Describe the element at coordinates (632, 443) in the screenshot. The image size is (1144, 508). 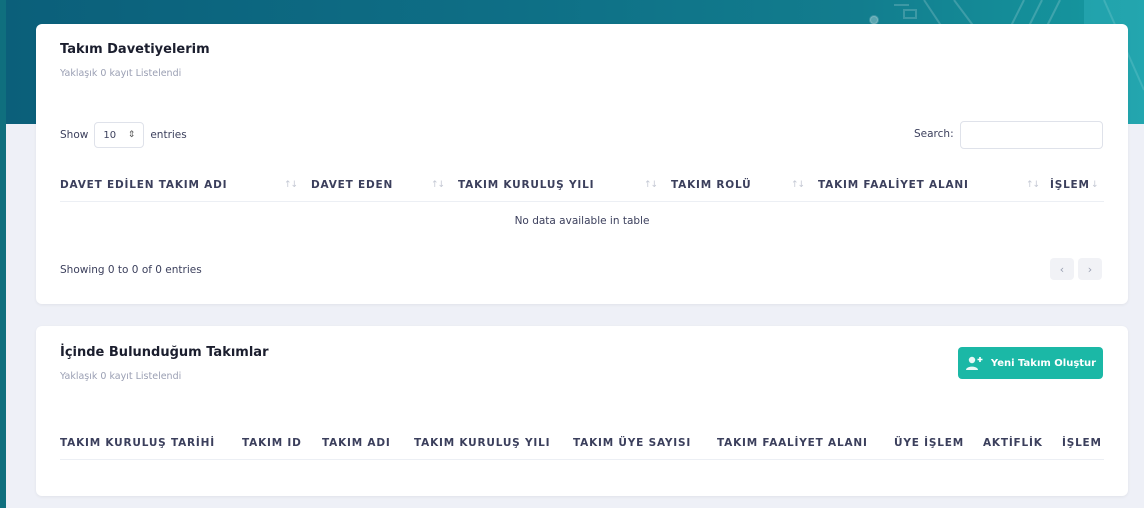
I see `column-header: TAKIM ÜYE SAYISI` at that location.